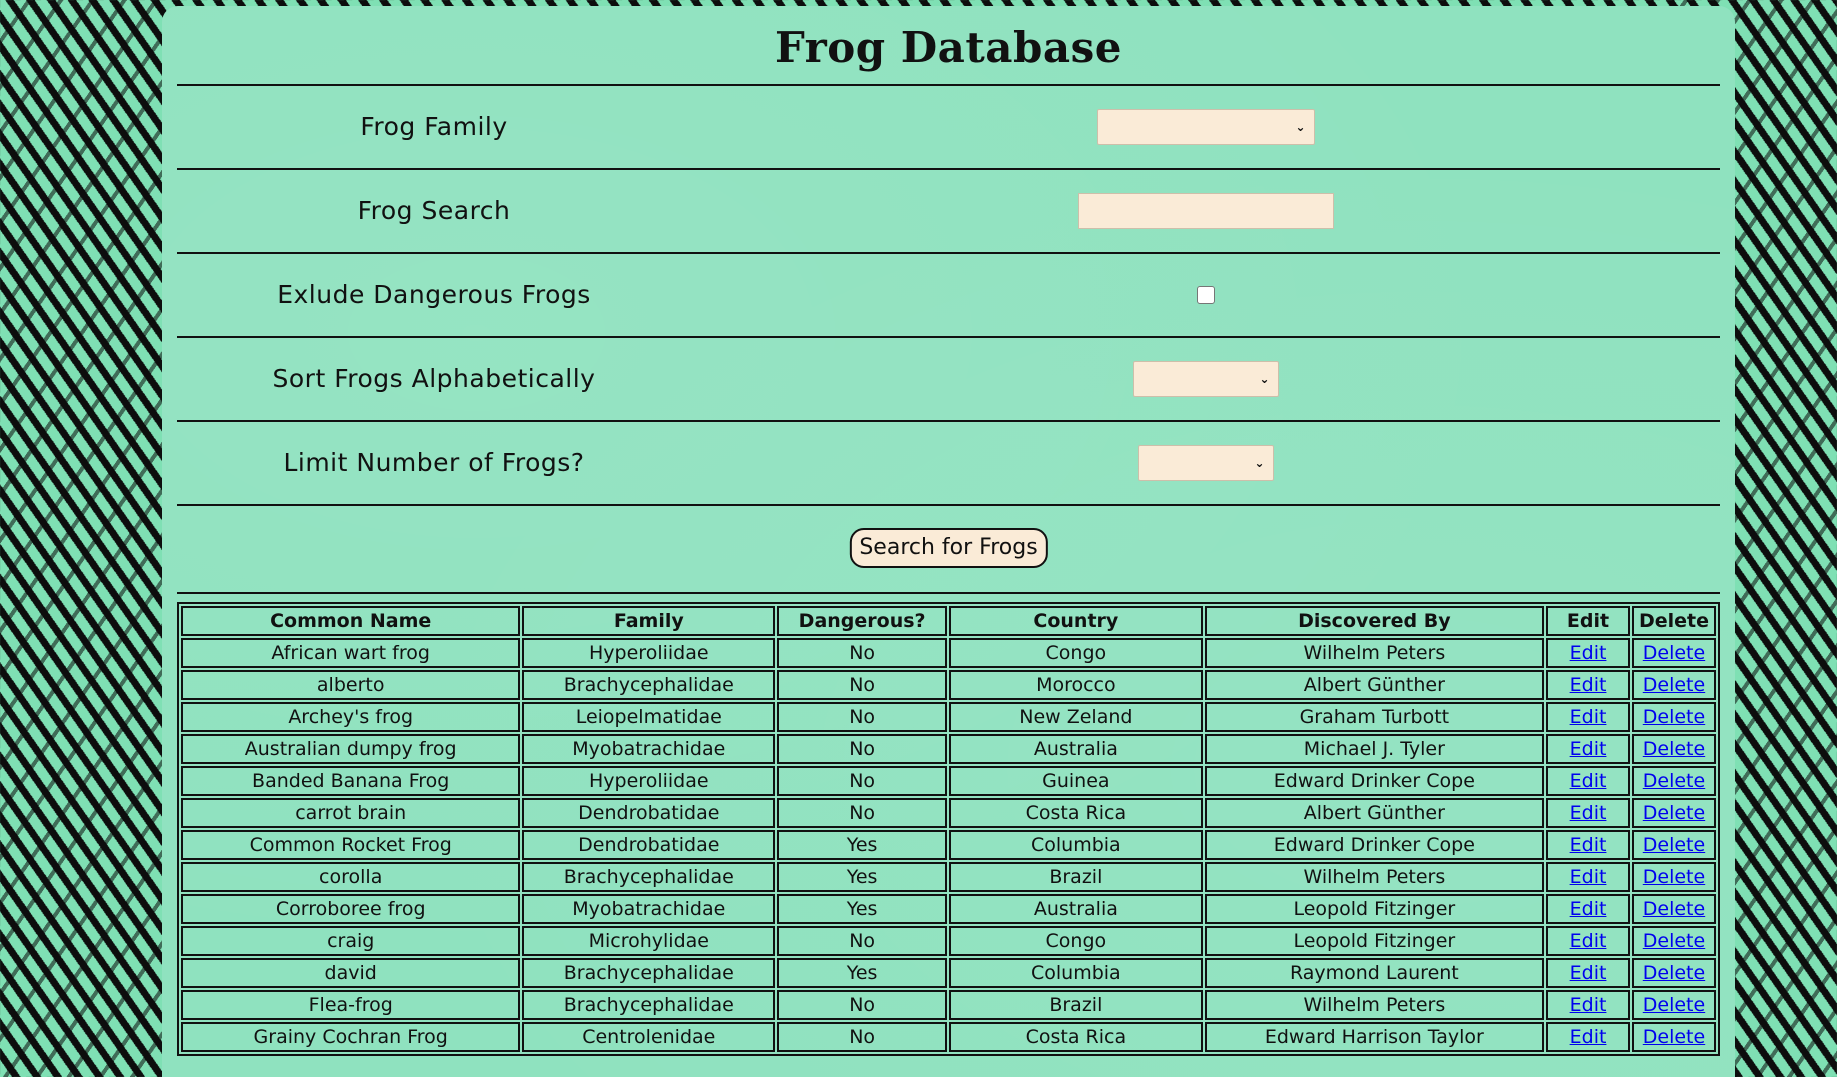 This screenshot has height=1077, width=1837. Describe the element at coordinates (1076, 877) in the screenshot. I see `cell-country: Brazil` at that location.